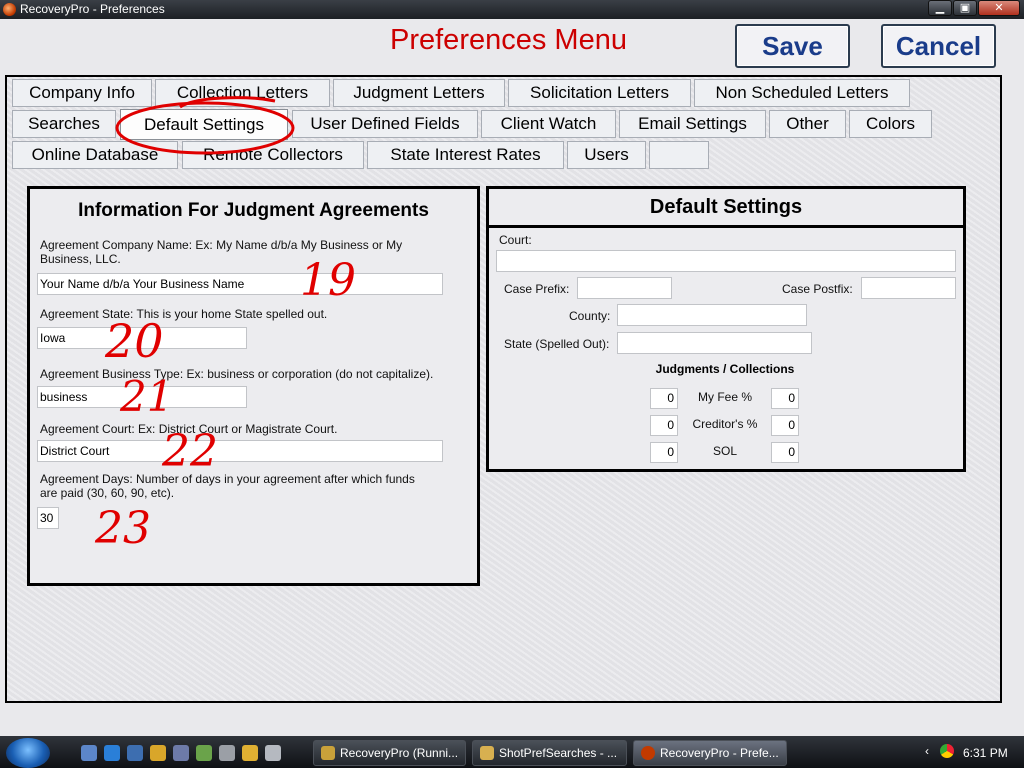 Image resolution: width=1024 pixels, height=768 pixels. What do you see at coordinates (487, 753) in the screenshot?
I see `document-task-icon` at bounding box center [487, 753].